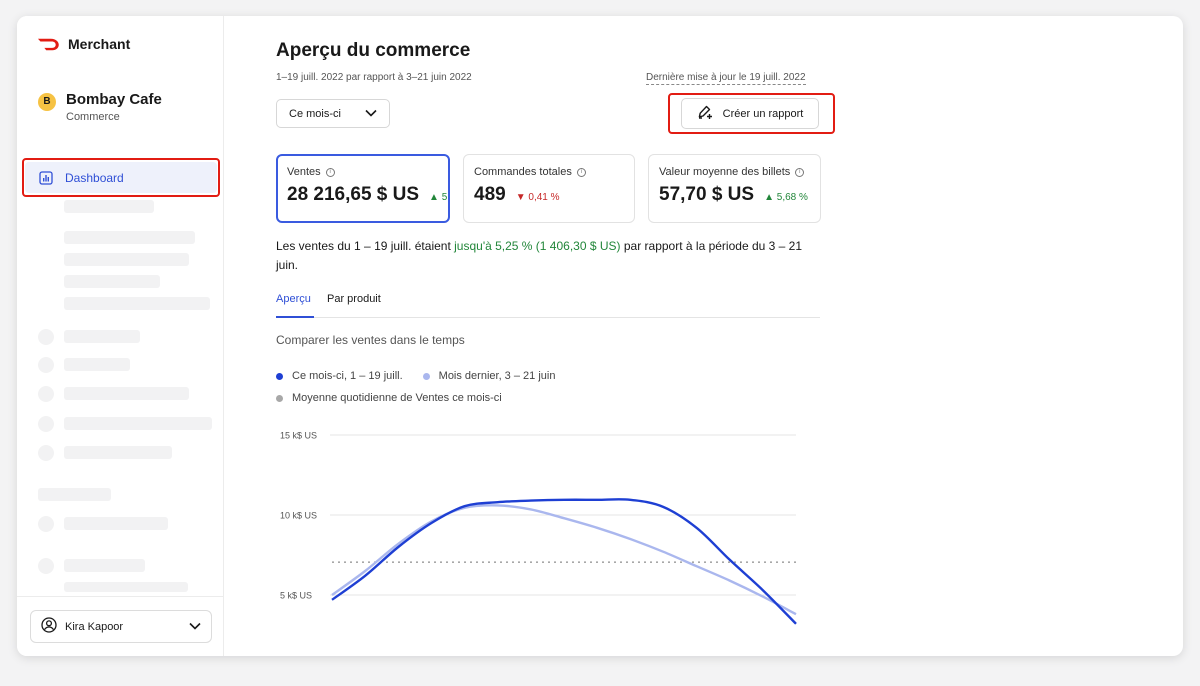 The height and width of the screenshot is (686, 1200). Describe the element at coordinates (373, 50) in the screenshot. I see `page-title: Aperçu du commerce` at that location.